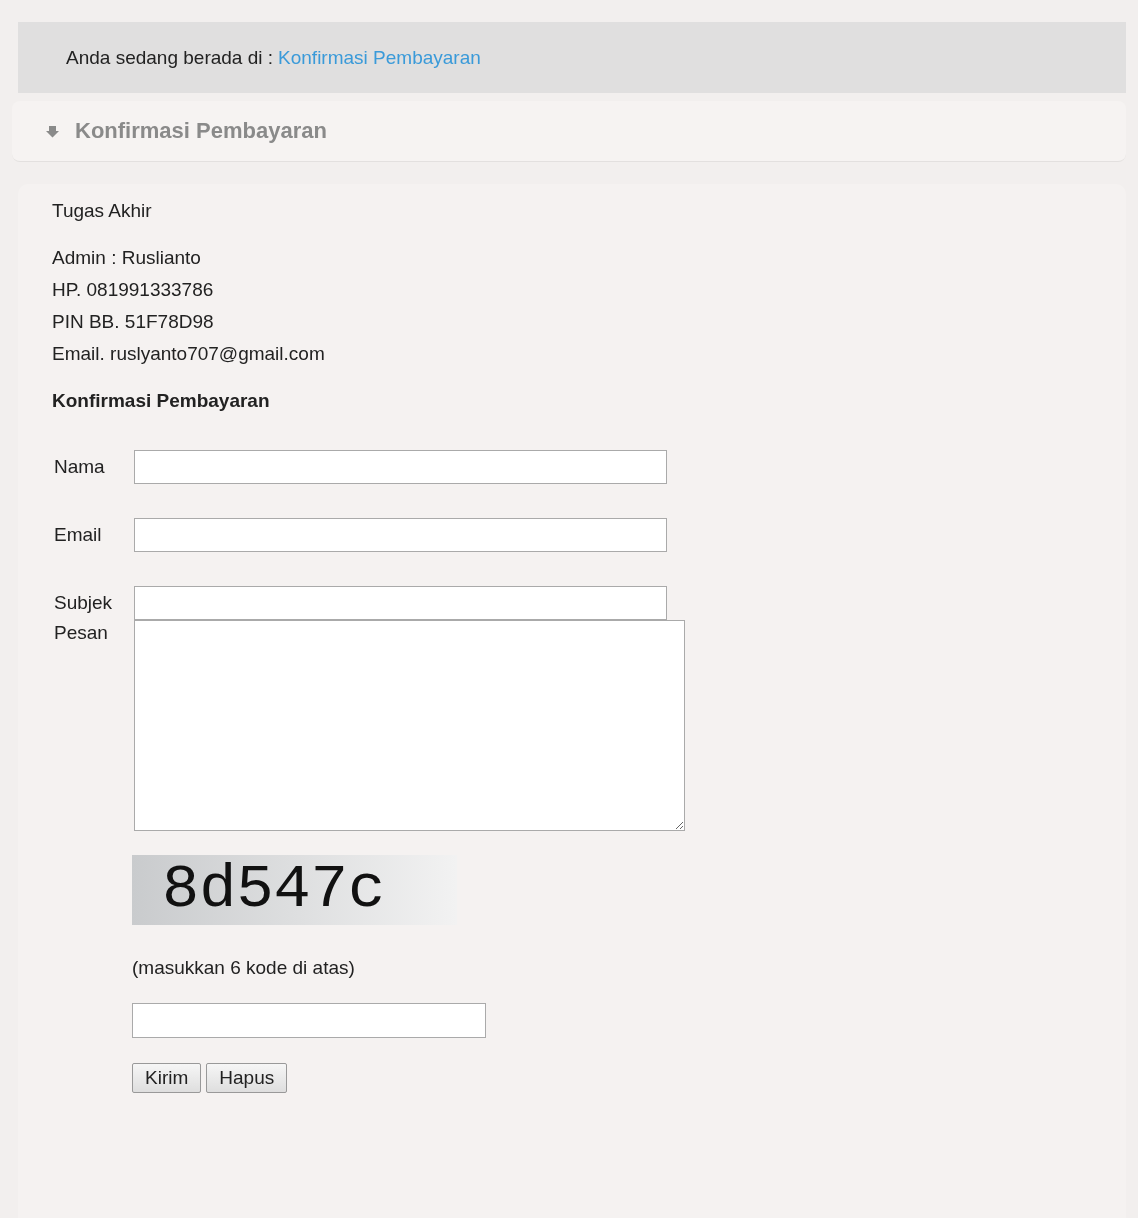  Describe the element at coordinates (247, 1078) in the screenshot. I see `form-button: Hapus` at that location.